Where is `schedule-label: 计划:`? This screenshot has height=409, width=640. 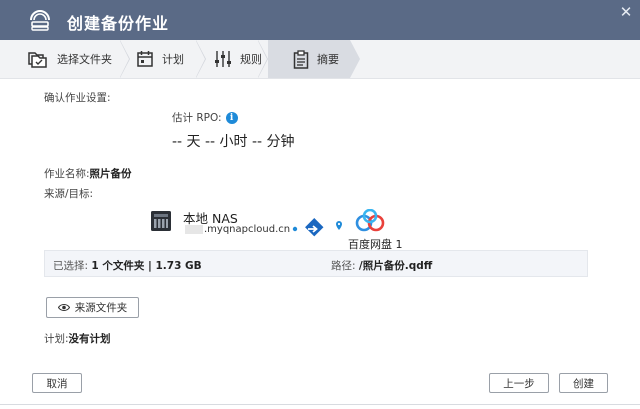 schedule-label: 计划: is located at coordinates (56, 339).